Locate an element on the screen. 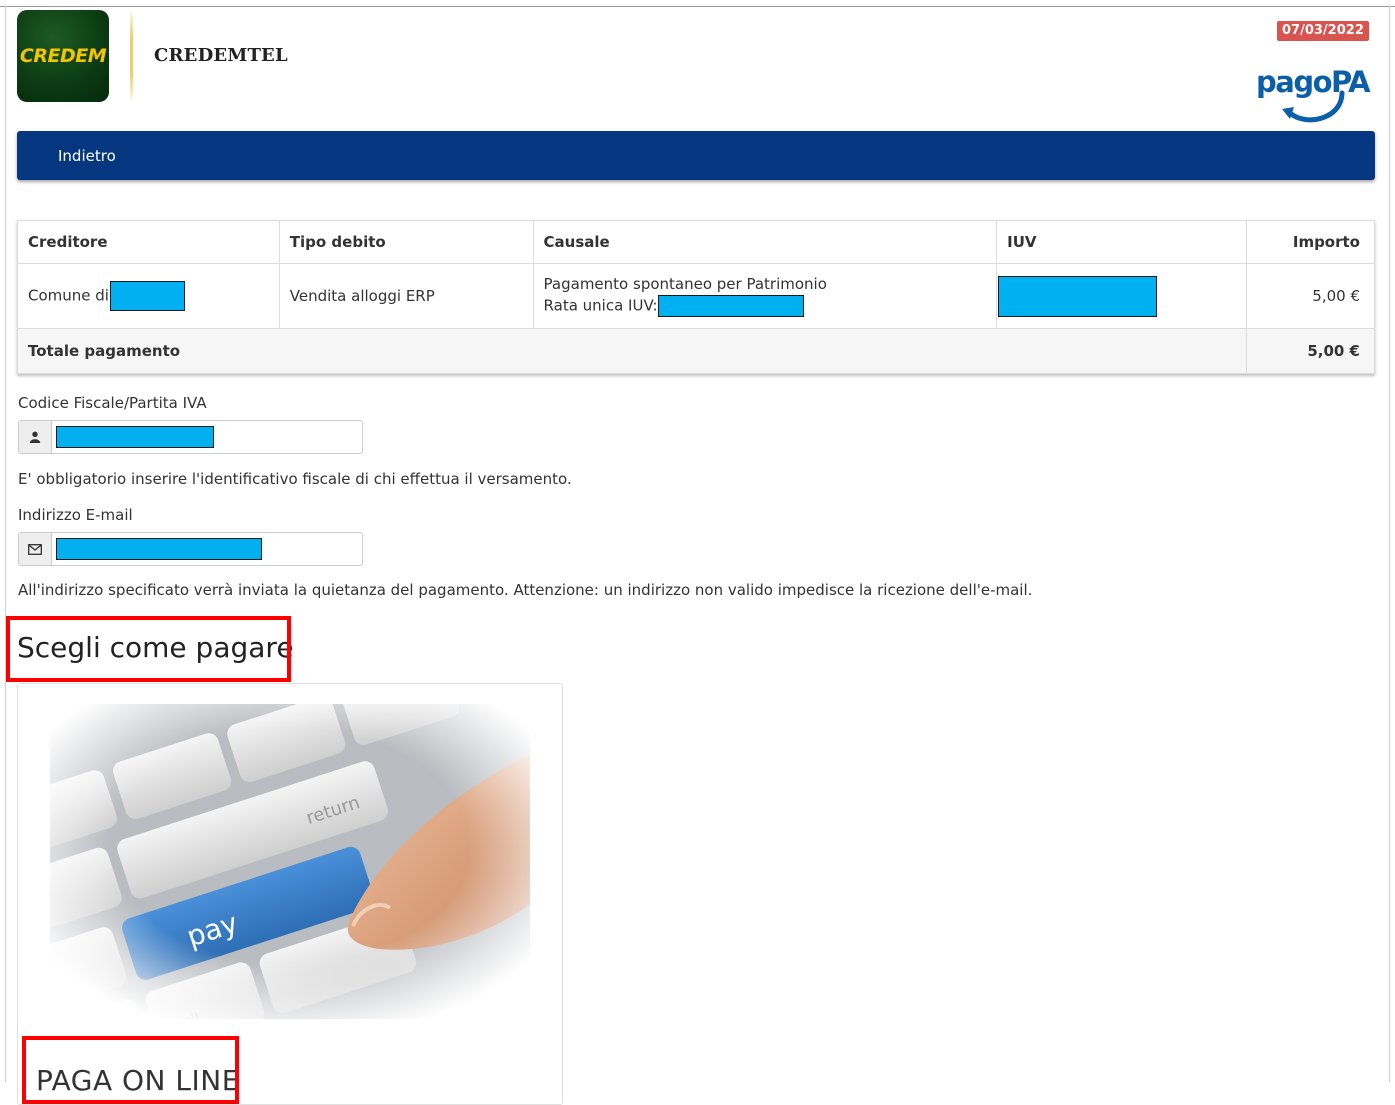 This screenshot has width=1395, height=1105. column-header-importo: Importo is located at coordinates (1310, 242).